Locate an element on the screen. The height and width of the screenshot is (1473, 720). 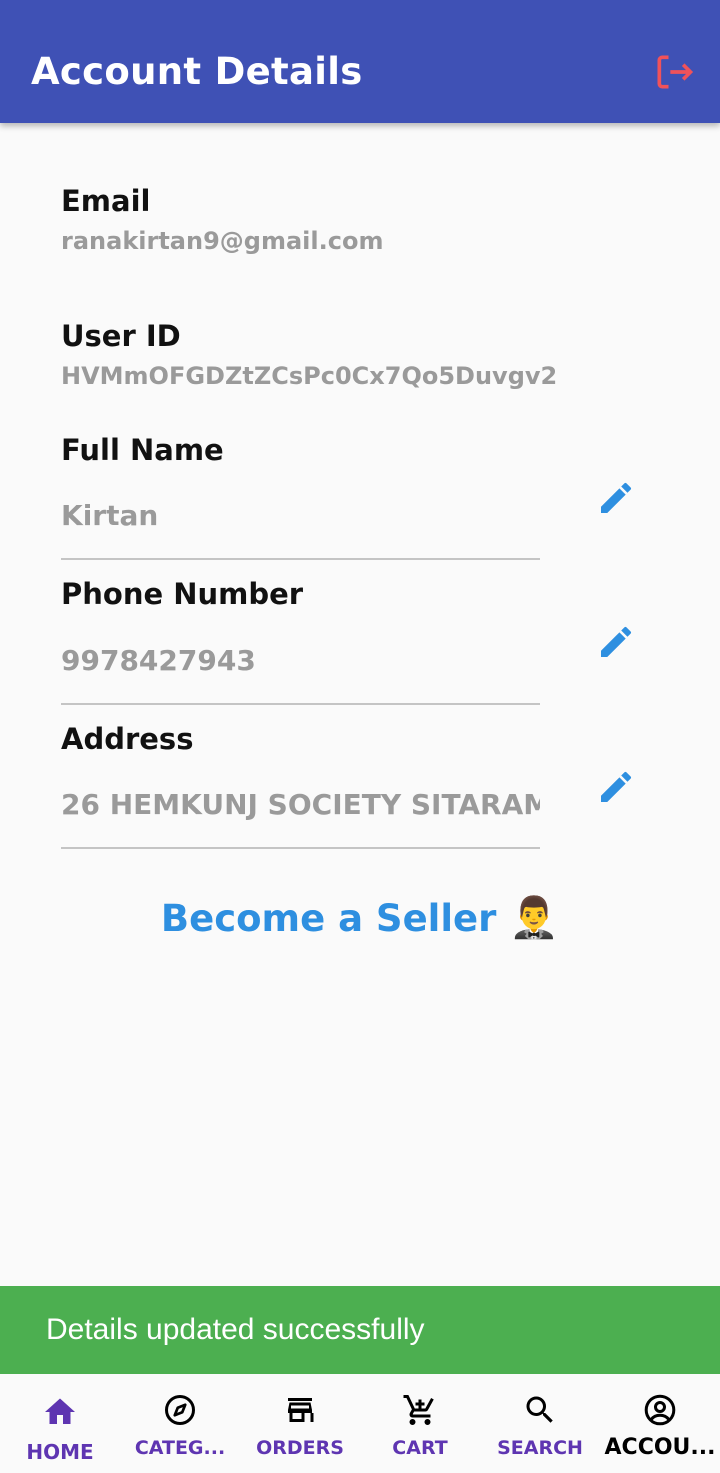
full-name-label: Full Name is located at coordinates (142, 450).